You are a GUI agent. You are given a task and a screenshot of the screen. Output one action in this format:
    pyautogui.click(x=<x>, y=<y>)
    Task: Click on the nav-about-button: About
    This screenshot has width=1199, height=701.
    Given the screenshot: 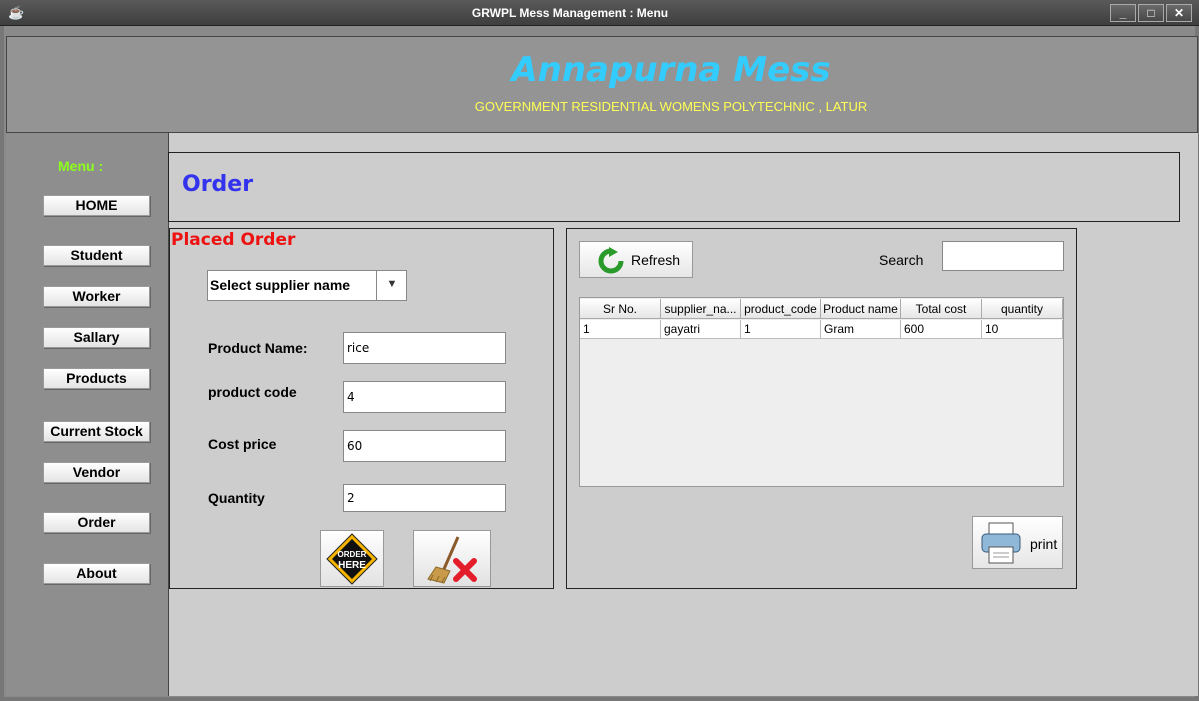 What is the action you would take?
    pyautogui.click(x=96, y=573)
    